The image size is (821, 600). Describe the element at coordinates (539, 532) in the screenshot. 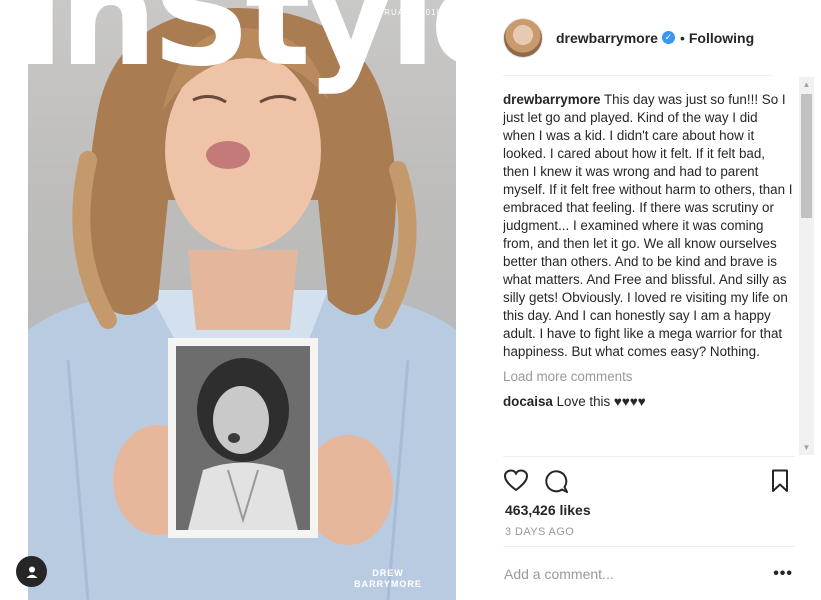

I see `post-timestamp: 3 DAYS AGO` at that location.